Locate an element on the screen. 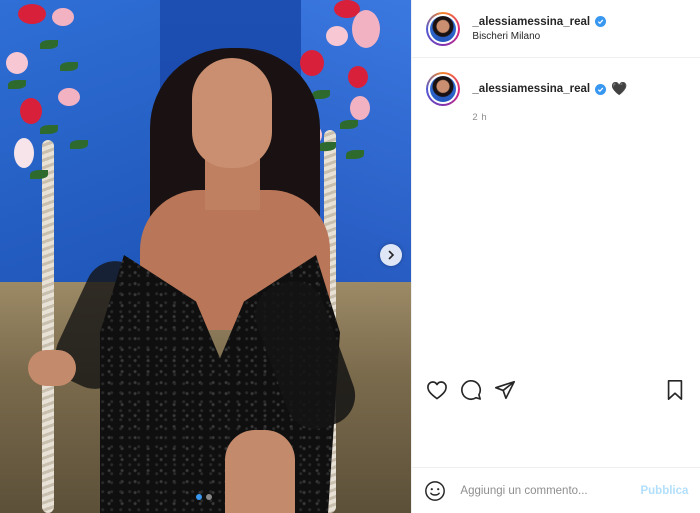 The image size is (700, 513). save-button is located at coordinates (675, 390).